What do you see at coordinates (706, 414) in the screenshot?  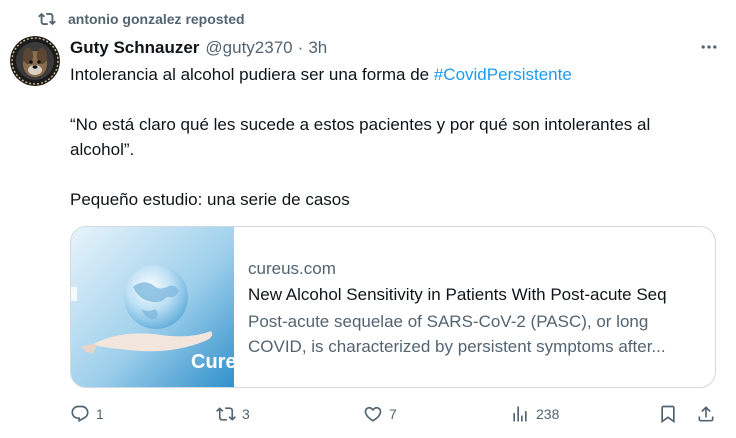 I see `share-icon` at bounding box center [706, 414].